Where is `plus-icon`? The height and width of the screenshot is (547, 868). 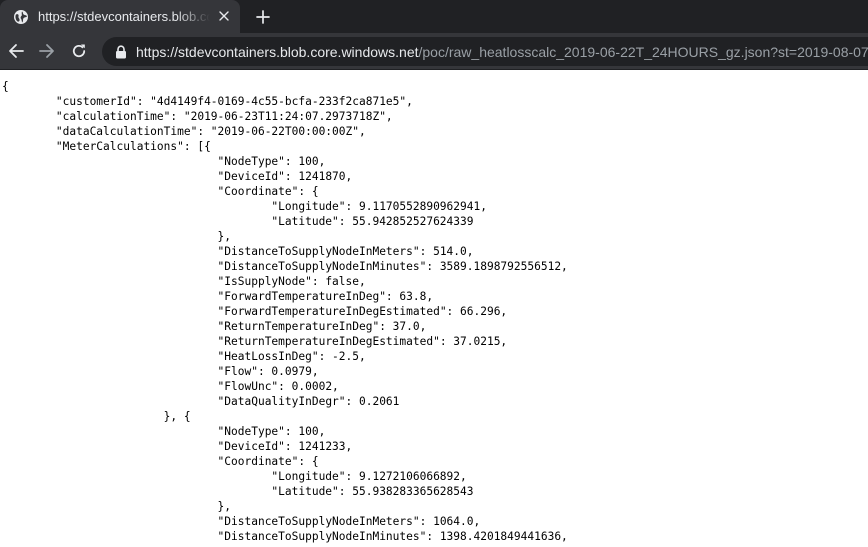
plus-icon is located at coordinates (263, 17).